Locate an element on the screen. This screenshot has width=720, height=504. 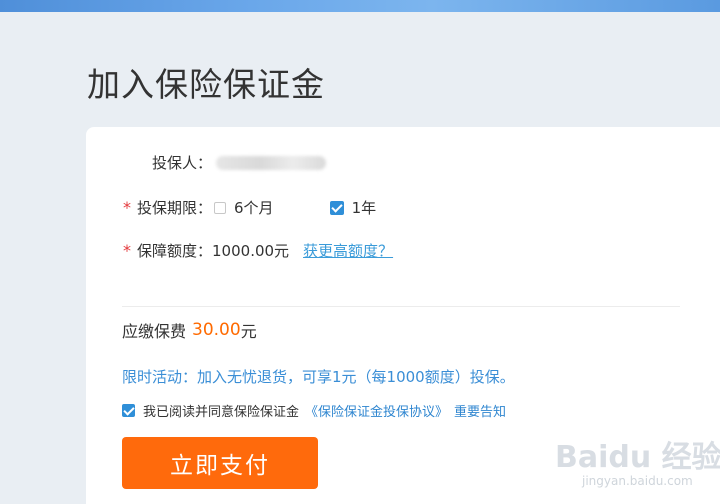
checkbox-6m is located at coordinates (220, 207).